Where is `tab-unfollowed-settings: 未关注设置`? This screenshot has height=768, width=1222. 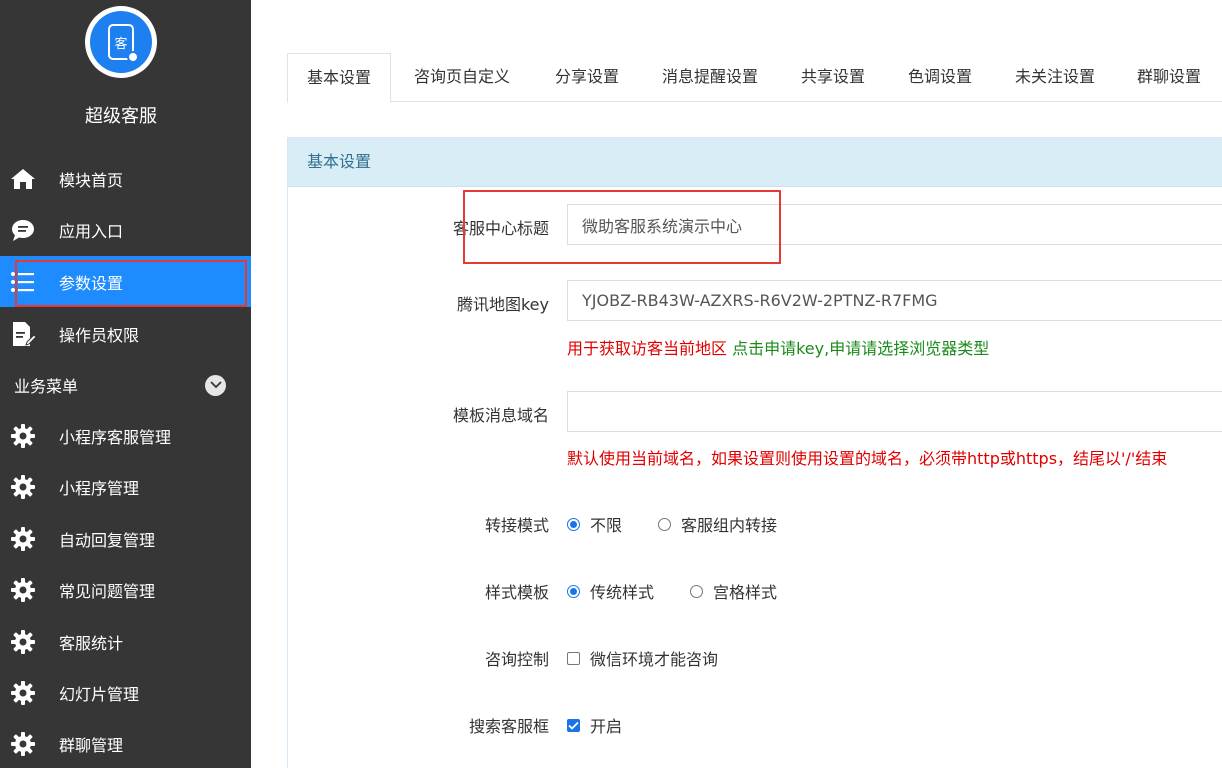
tab-unfollowed-settings: 未关注设置 is located at coordinates (1055, 77).